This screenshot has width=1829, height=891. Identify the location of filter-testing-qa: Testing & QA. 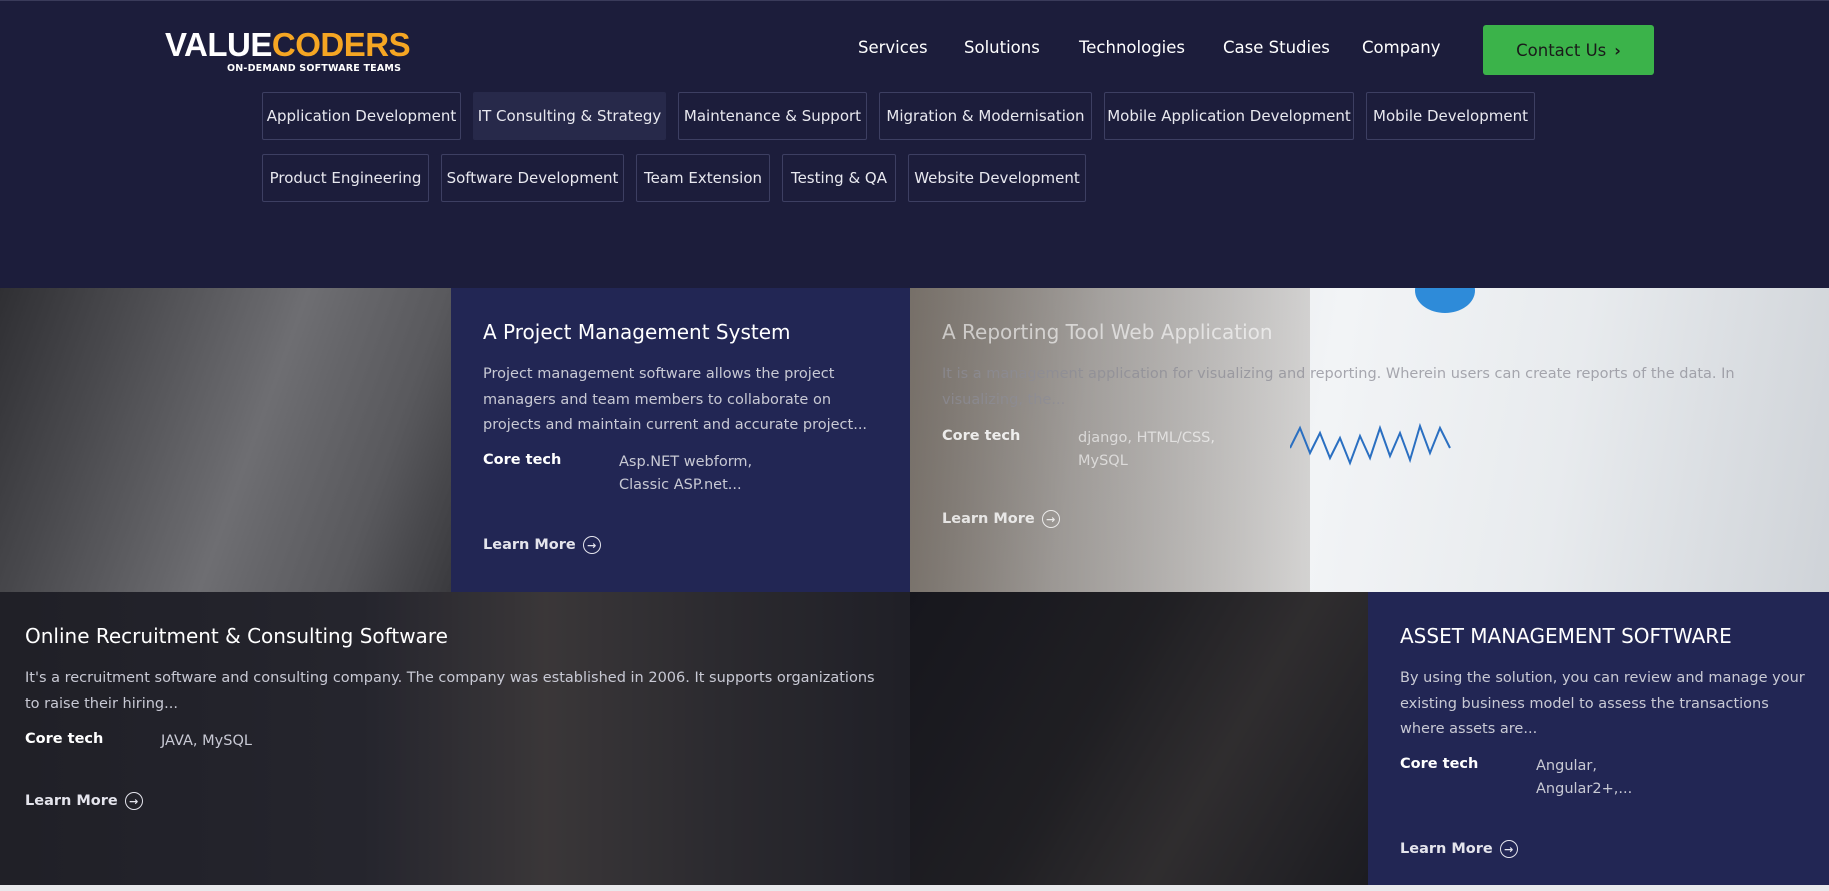
(839, 178).